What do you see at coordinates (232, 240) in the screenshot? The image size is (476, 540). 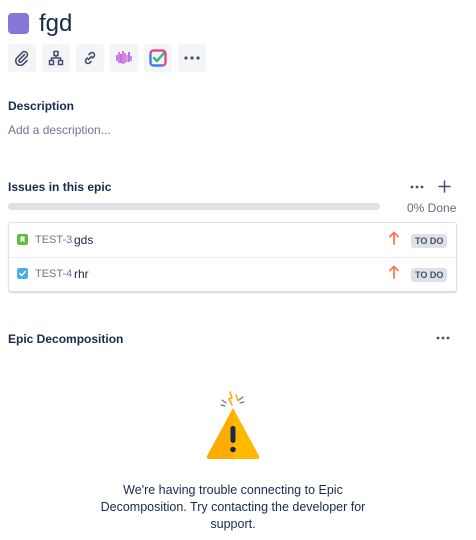 I see `issue-row: TEST-3 gds TO DO` at bounding box center [232, 240].